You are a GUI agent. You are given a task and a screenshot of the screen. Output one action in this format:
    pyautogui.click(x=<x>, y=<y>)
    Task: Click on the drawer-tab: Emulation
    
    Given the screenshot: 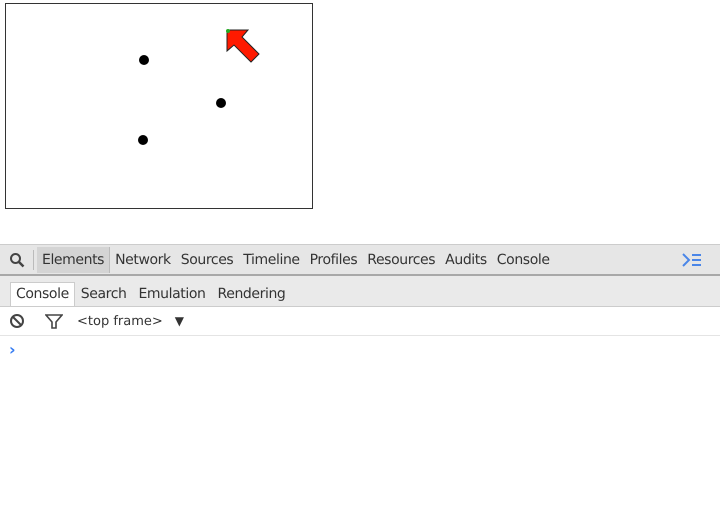 What is the action you would take?
    pyautogui.click(x=172, y=294)
    